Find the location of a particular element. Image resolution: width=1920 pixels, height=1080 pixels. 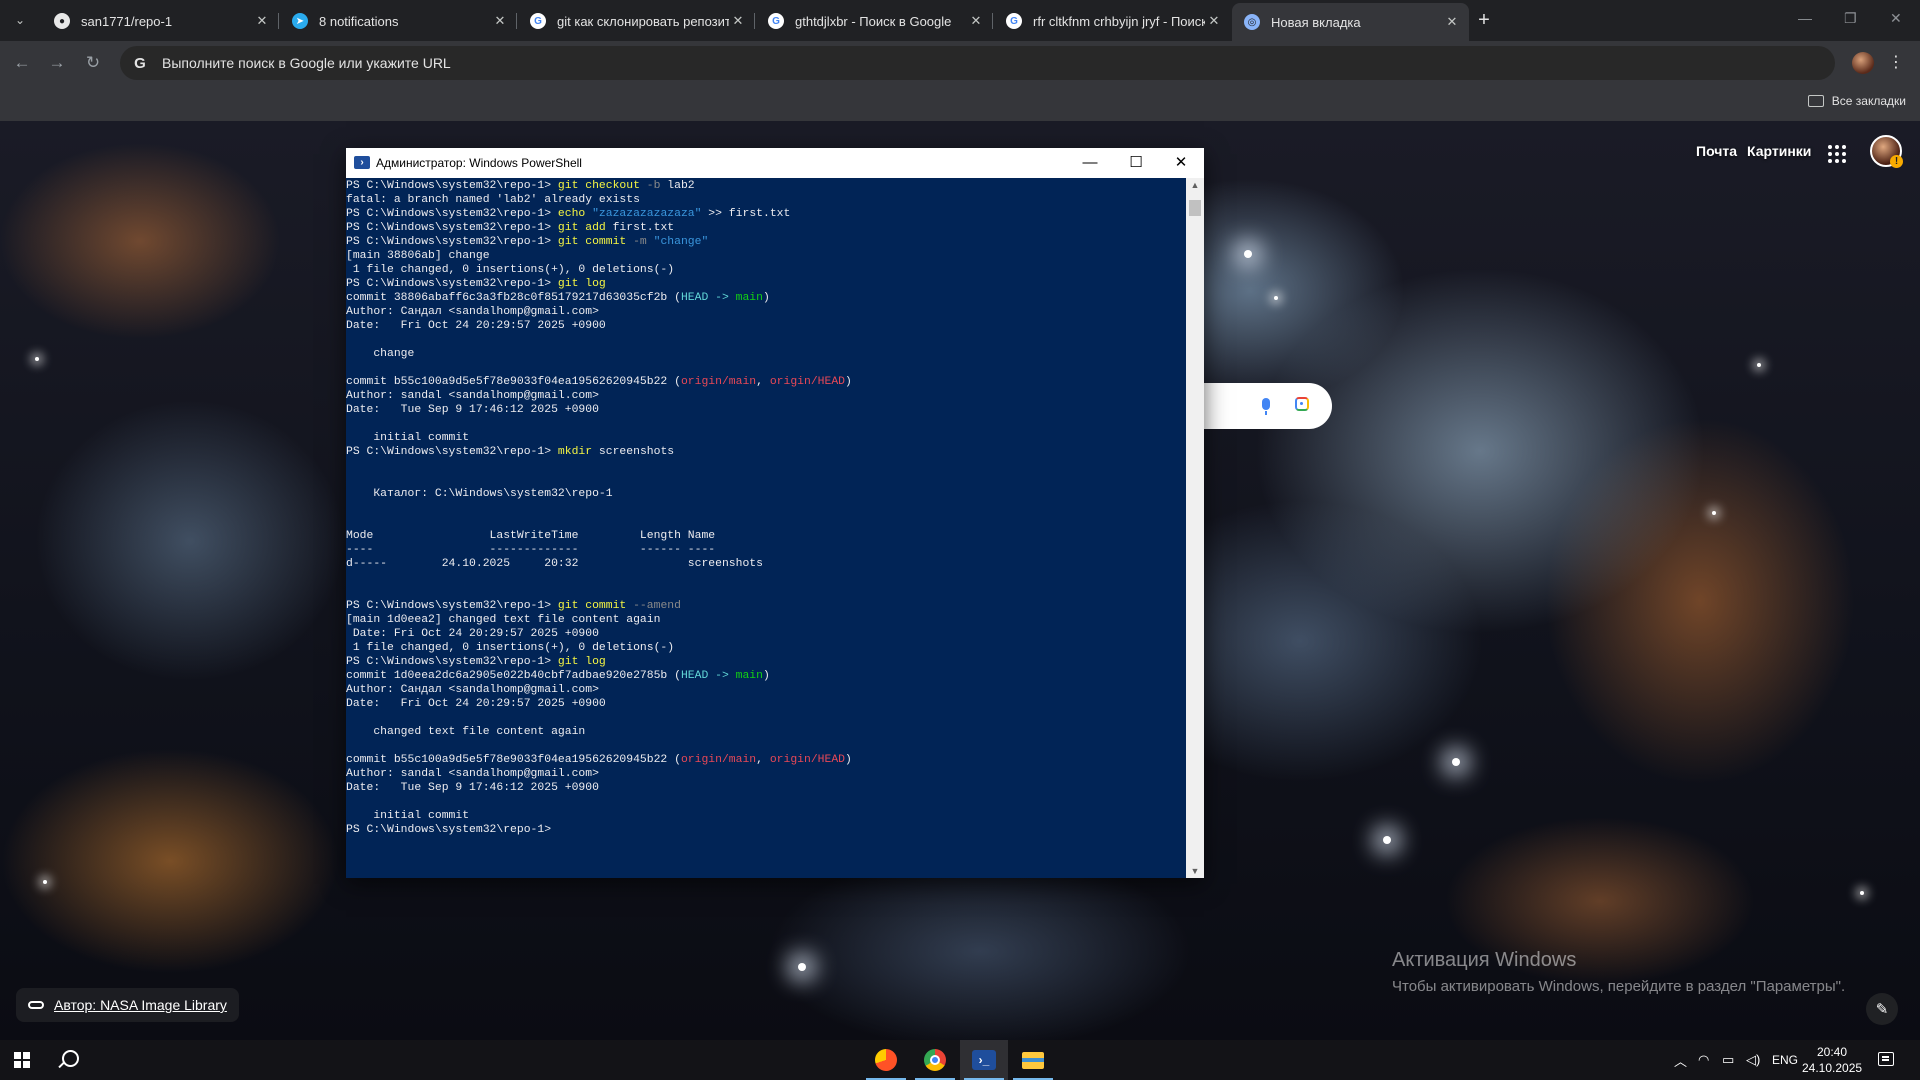

console-line: Date: Fri Oct 24 20:29:57 2025 +0900 is located at coordinates (766, 634).